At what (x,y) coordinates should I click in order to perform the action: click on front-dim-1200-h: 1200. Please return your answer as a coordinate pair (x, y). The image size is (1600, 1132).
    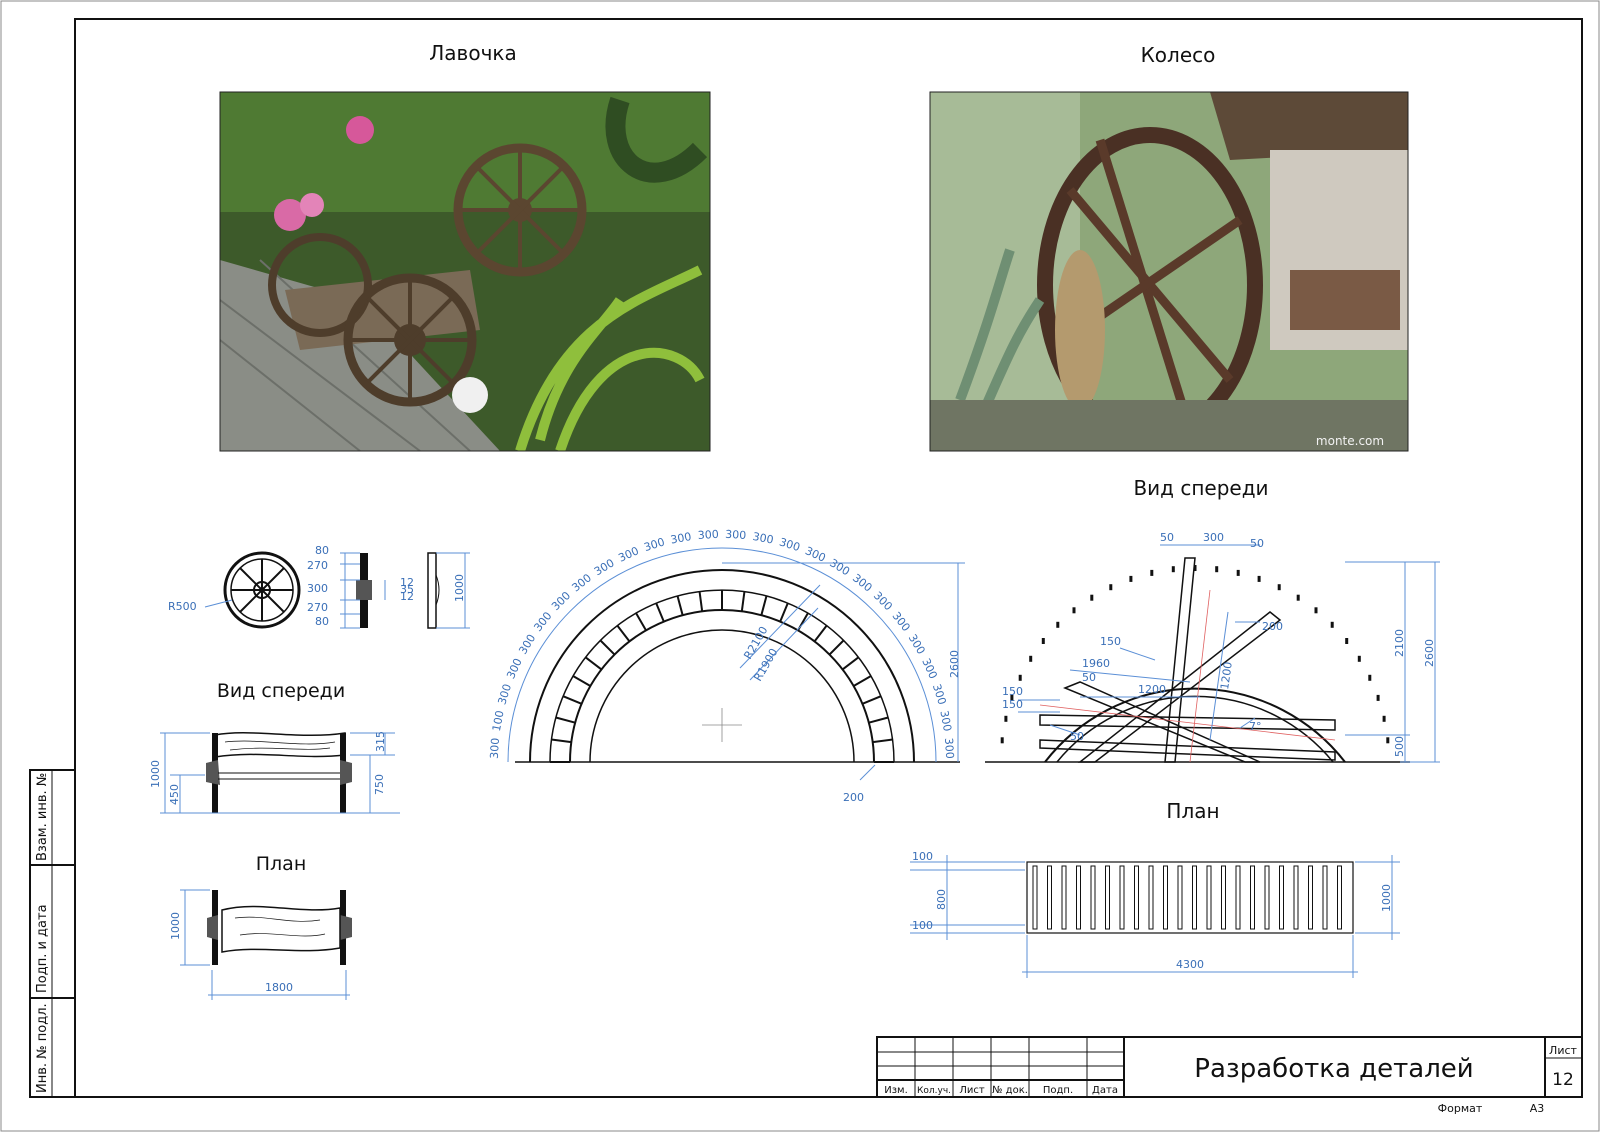
    Looking at the image, I should click on (1152, 689).